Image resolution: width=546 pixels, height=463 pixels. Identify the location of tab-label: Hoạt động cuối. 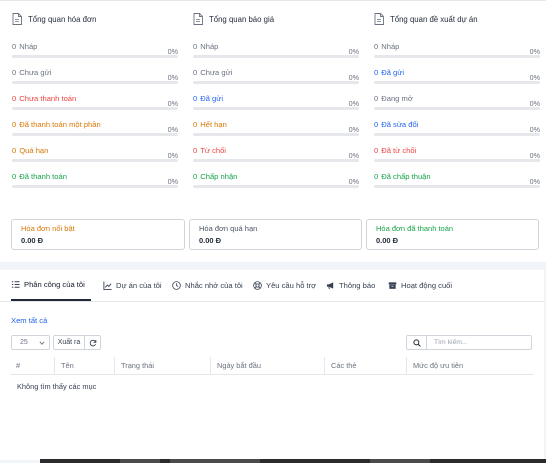
(427, 285).